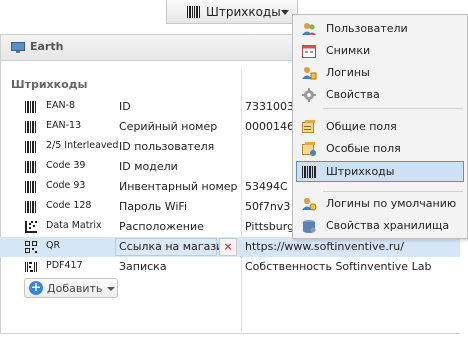 The height and width of the screenshot is (347, 468). I want to click on menu-item-properties: Свойства, so click(380, 95).